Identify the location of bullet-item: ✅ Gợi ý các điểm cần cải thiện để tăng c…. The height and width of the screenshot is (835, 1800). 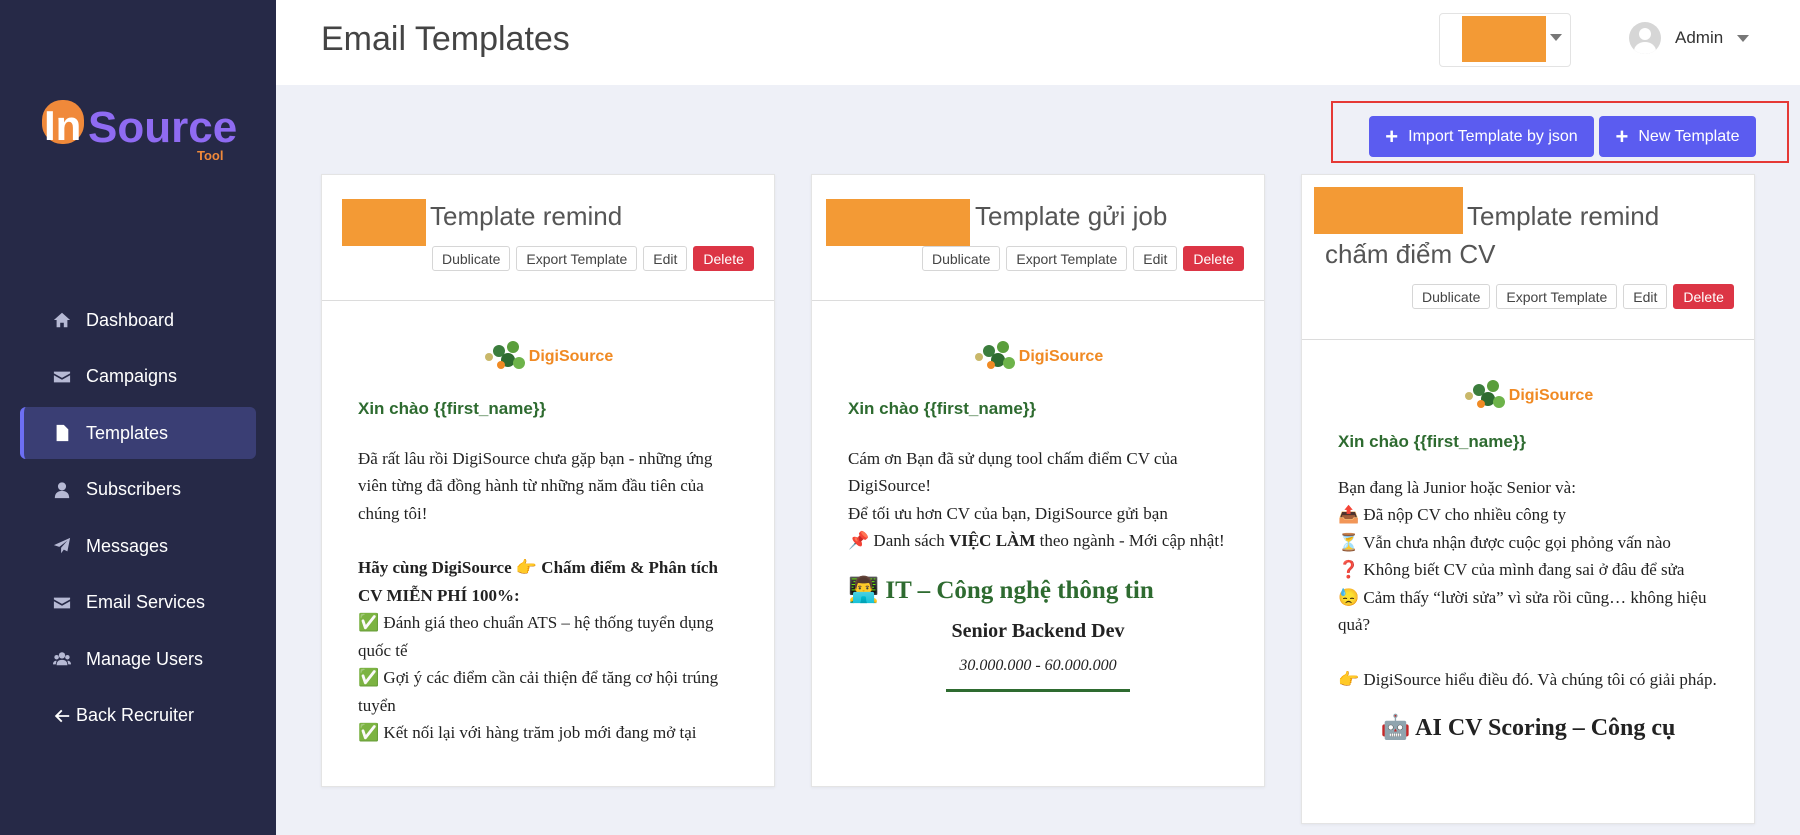
(538, 691).